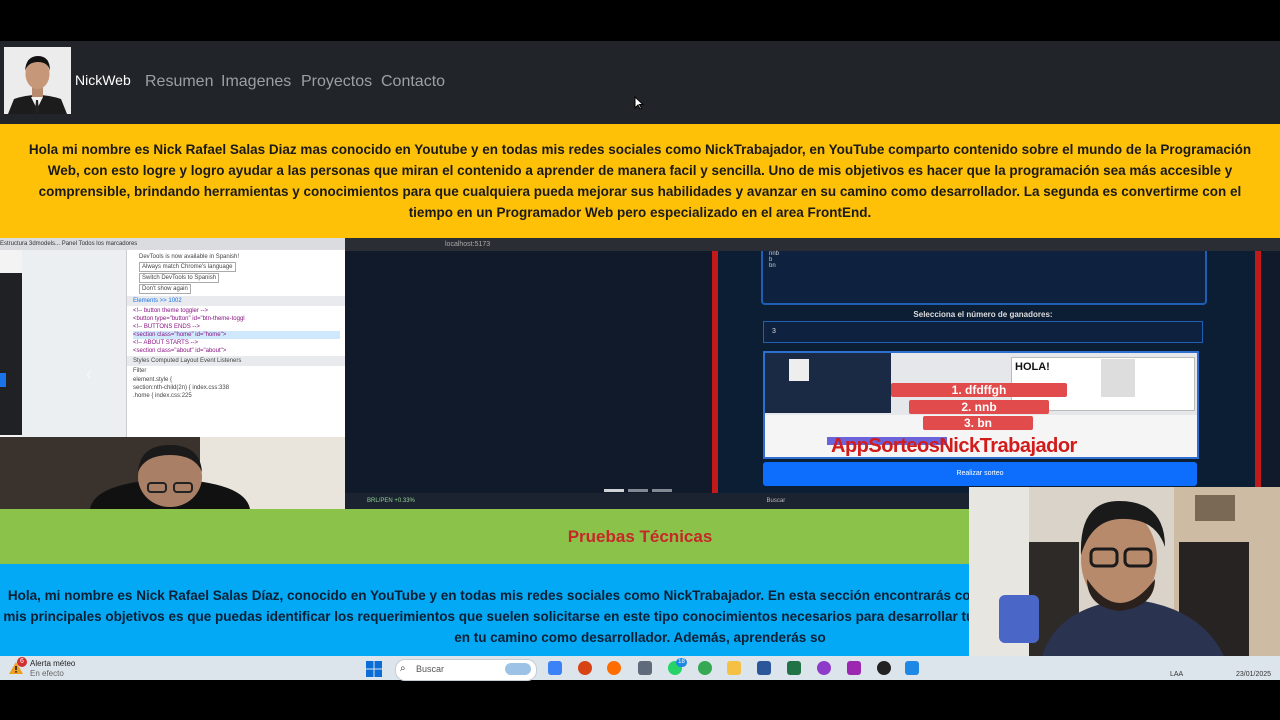 The width and height of the screenshot is (1280, 720). Describe the element at coordinates (585, 668) in the screenshot. I see `app-icon-red` at that location.